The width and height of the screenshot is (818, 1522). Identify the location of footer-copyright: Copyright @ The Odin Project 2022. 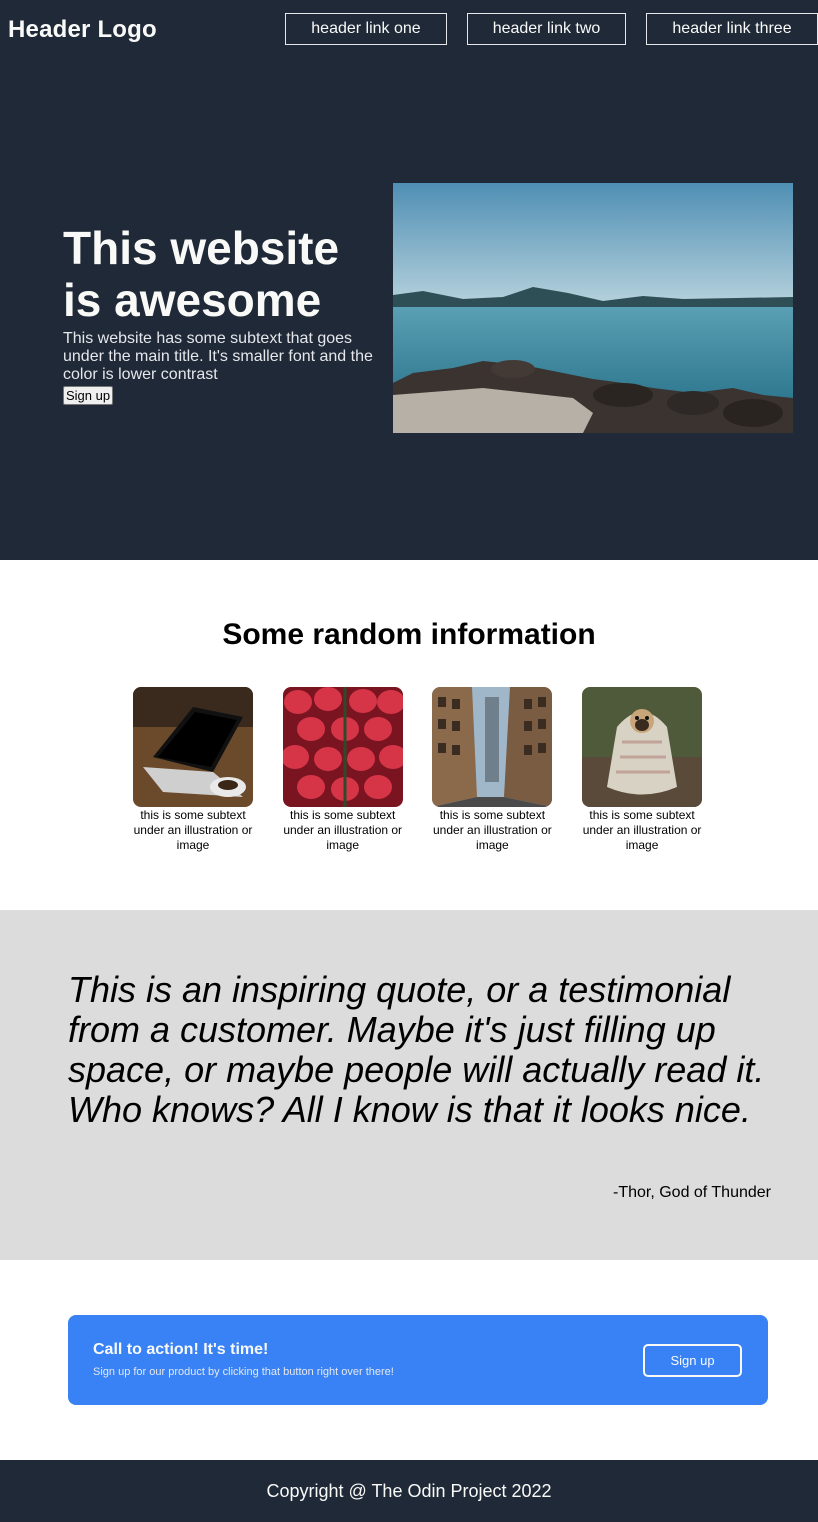
(409, 1490).